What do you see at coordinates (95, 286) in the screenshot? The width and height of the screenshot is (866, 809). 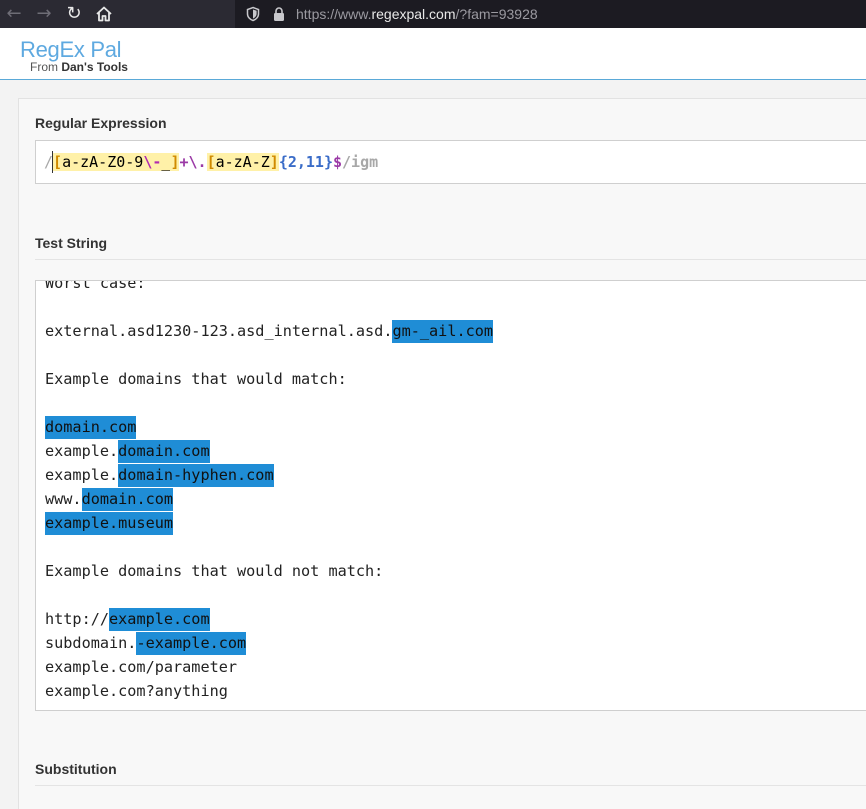 I see `line-text: Worst case:` at bounding box center [95, 286].